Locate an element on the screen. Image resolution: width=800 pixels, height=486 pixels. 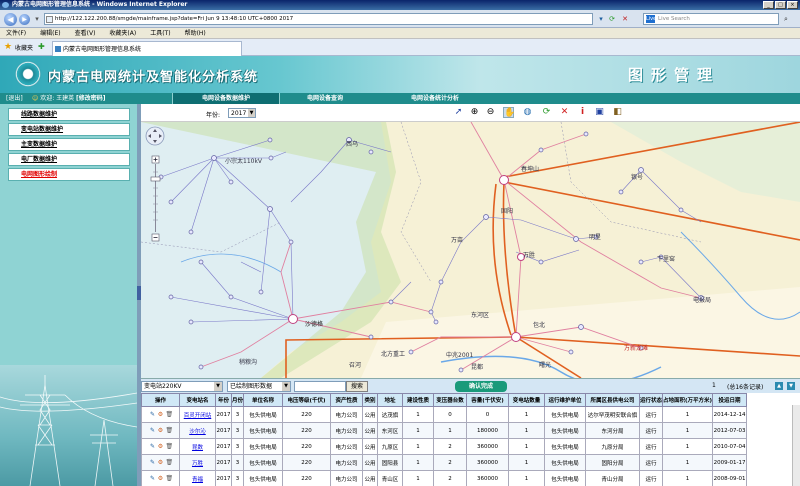
zoom-out-icon: ⊖ is located at coordinates (490, 112).